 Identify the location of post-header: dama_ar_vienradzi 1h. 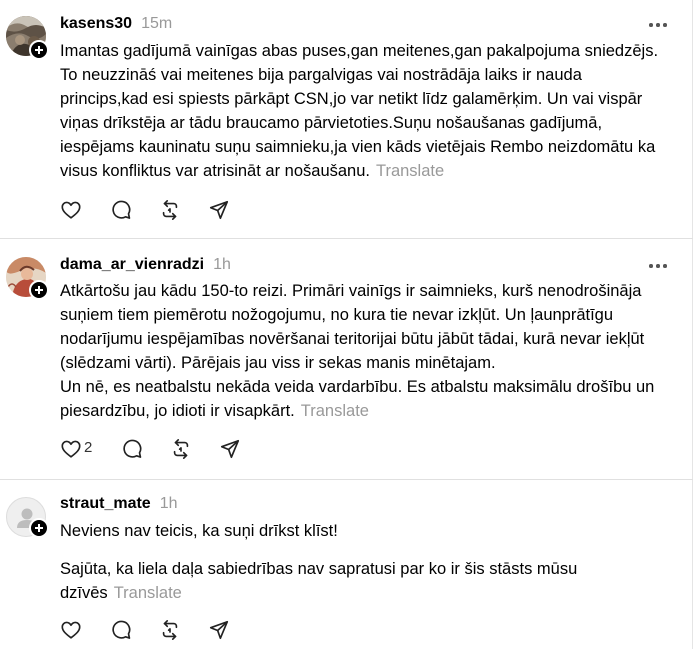
(145, 265).